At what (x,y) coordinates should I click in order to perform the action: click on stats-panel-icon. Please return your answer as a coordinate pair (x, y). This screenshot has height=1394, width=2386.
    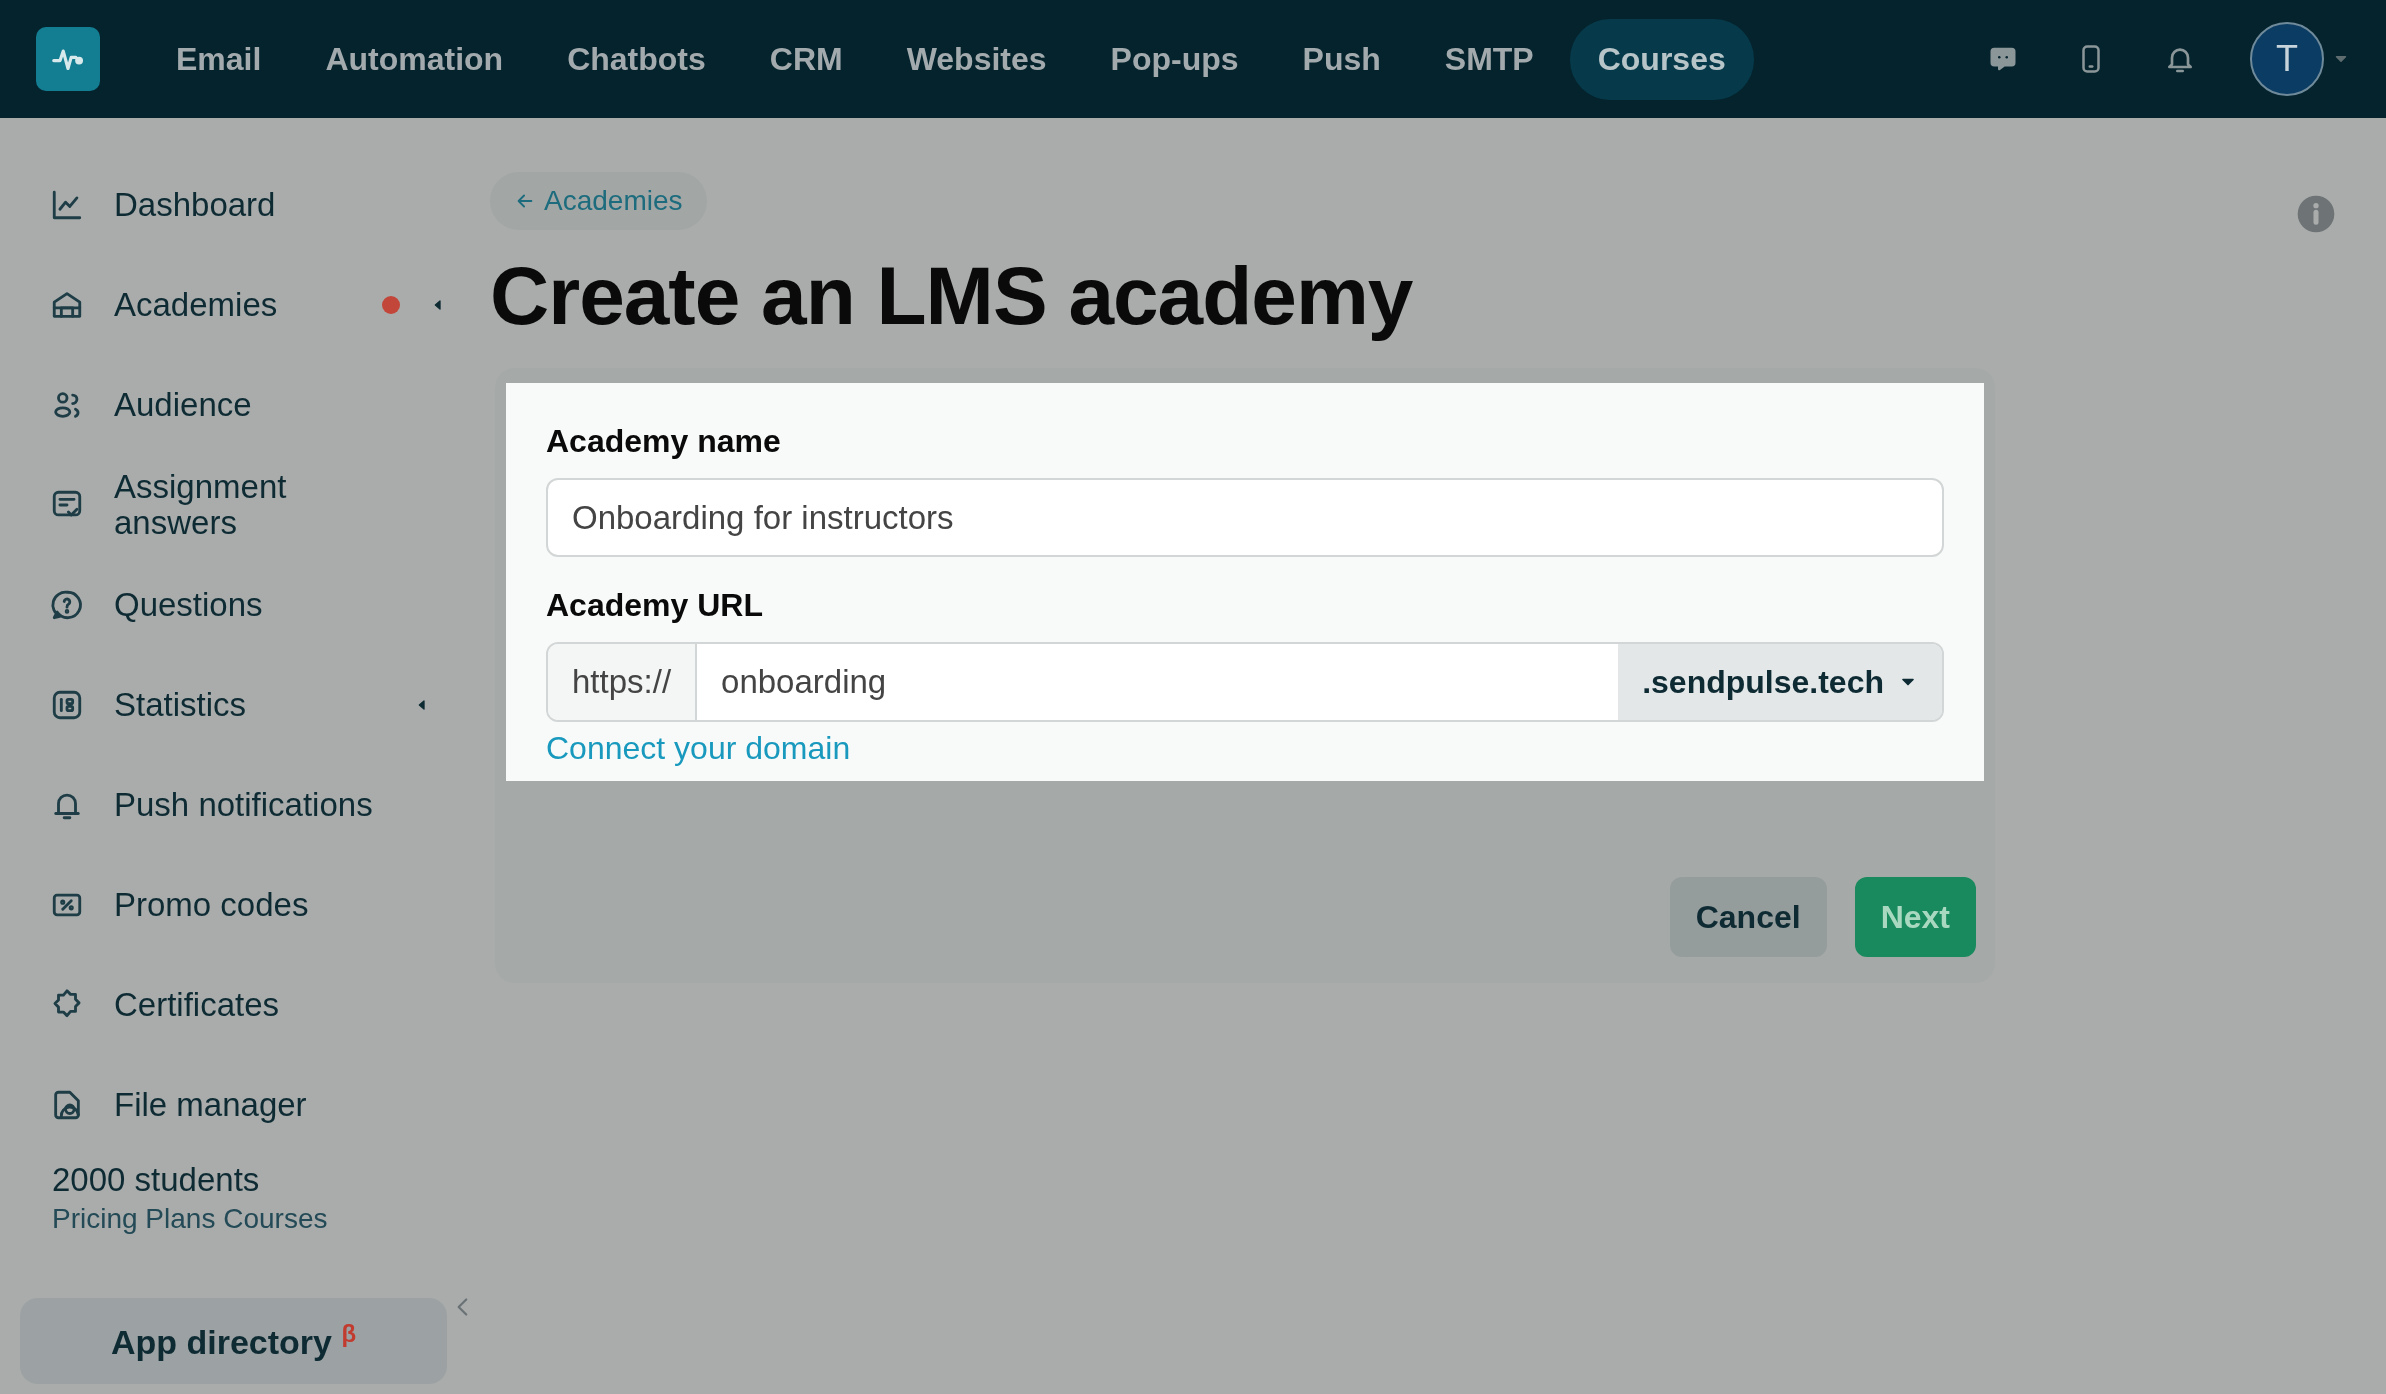
    Looking at the image, I should click on (67, 705).